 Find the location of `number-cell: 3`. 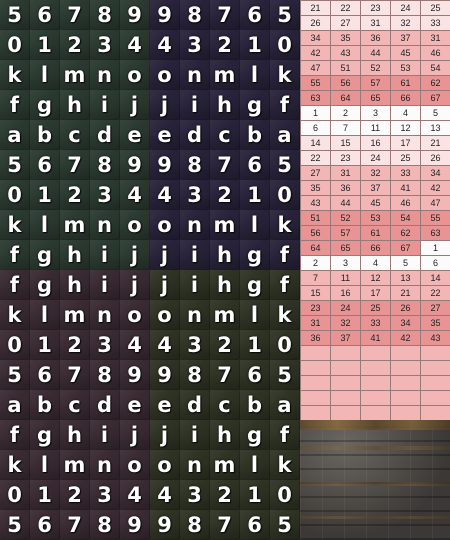

number-cell: 3 is located at coordinates (345, 263).